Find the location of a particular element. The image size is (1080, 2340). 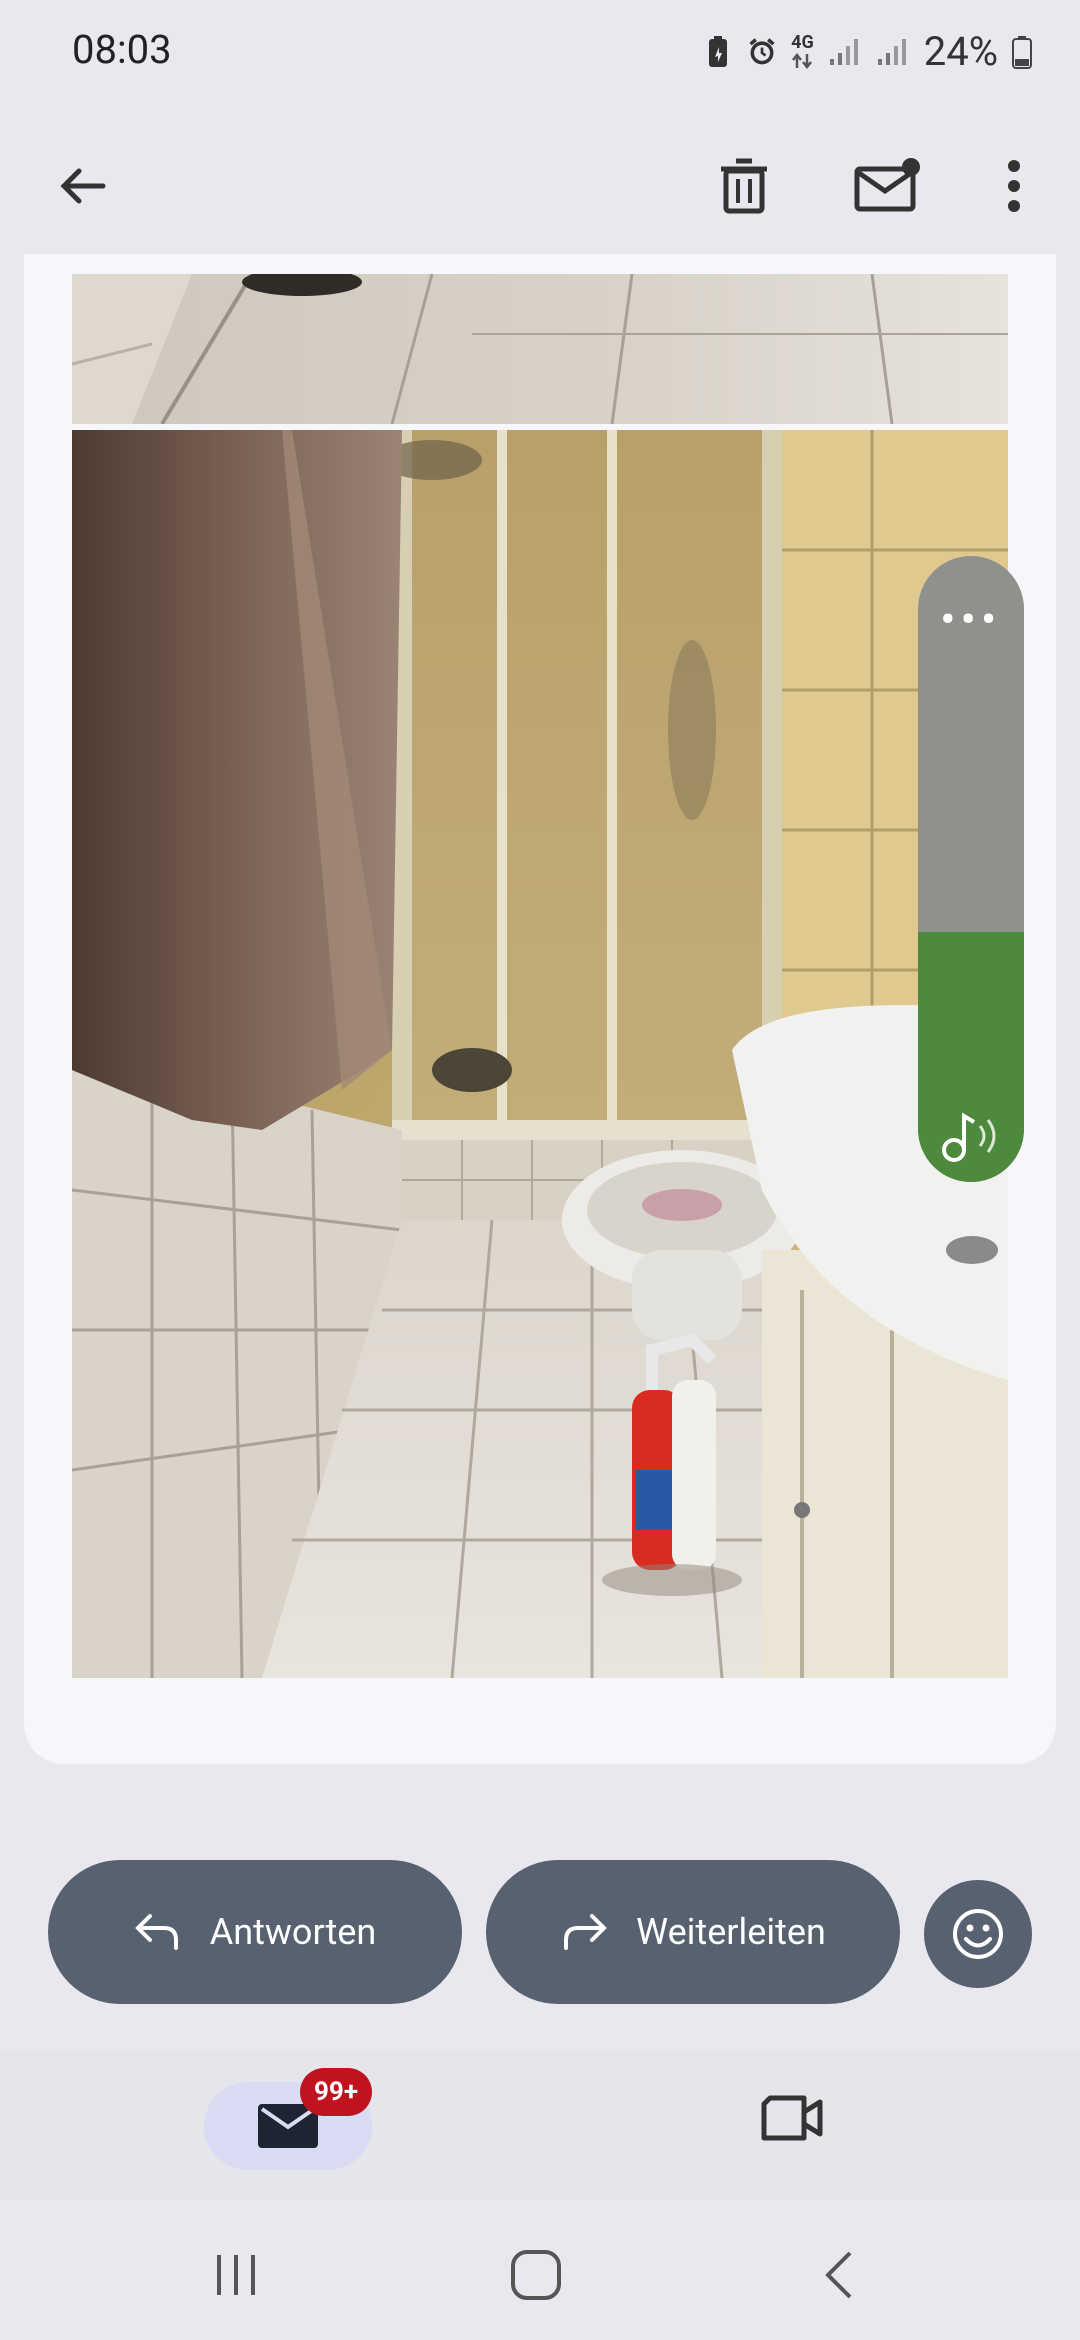

floating-audio-tool: ••• is located at coordinates (971, 869).